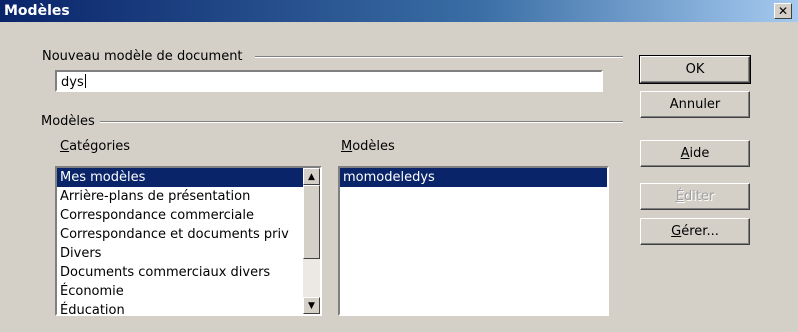  Describe the element at coordinates (72, 82) in the screenshot. I see `template-name-value: dys` at that location.